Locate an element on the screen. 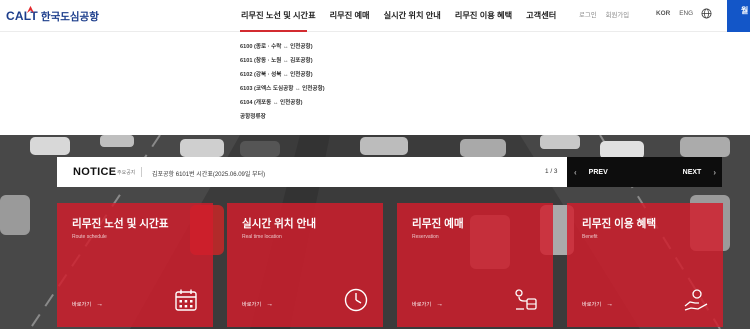 This screenshot has height=329, width=750. prev-label: PREV is located at coordinates (598, 172).